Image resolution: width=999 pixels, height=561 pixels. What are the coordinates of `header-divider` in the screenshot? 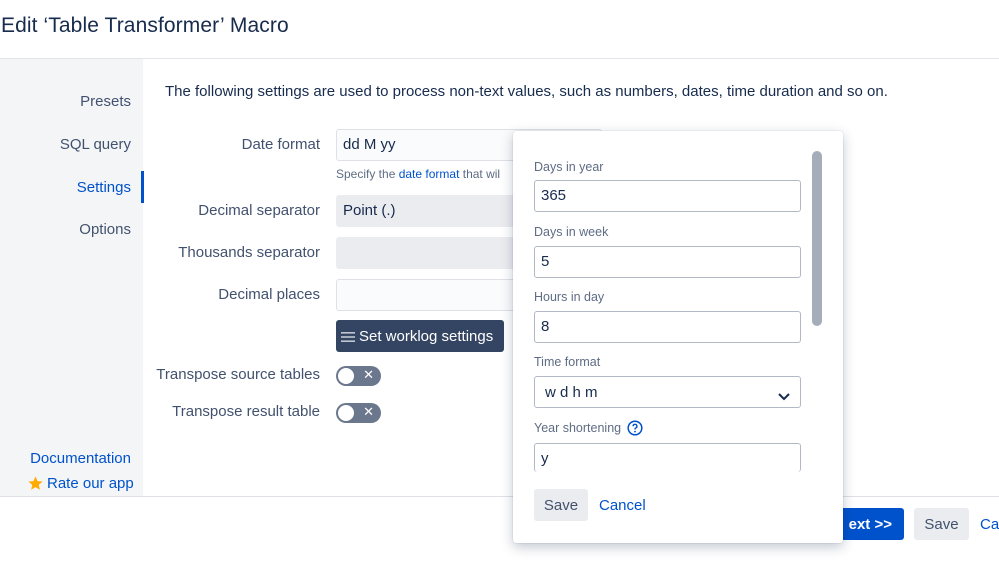 It's located at (499, 58).